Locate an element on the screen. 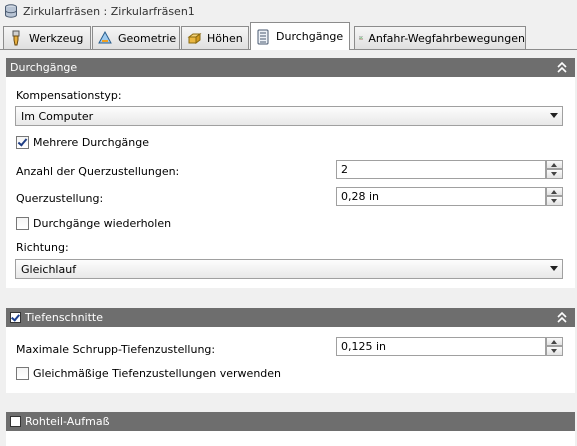 Image resolution: width=577 pixels, height=446 pixels. tab-label: Anfahr-Wegfahrbewegungen is located at coordinates (446, 38).